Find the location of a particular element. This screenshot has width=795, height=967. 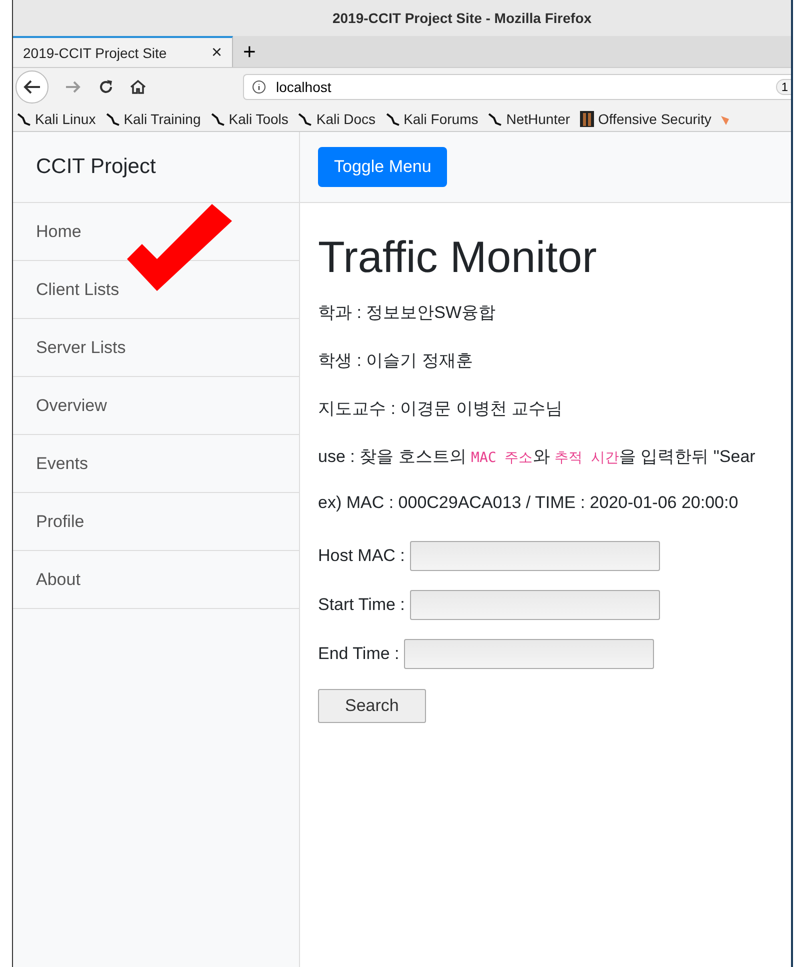

zoom-badge: 1 is located at coordinates (783, 87).